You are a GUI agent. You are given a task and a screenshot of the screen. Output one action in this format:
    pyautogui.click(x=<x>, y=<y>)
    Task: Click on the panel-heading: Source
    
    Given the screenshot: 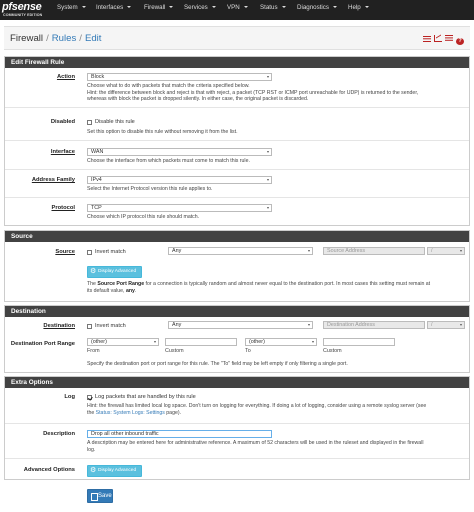 What is the action you would take?
    pyautogui.click(x=237, y=236)
    